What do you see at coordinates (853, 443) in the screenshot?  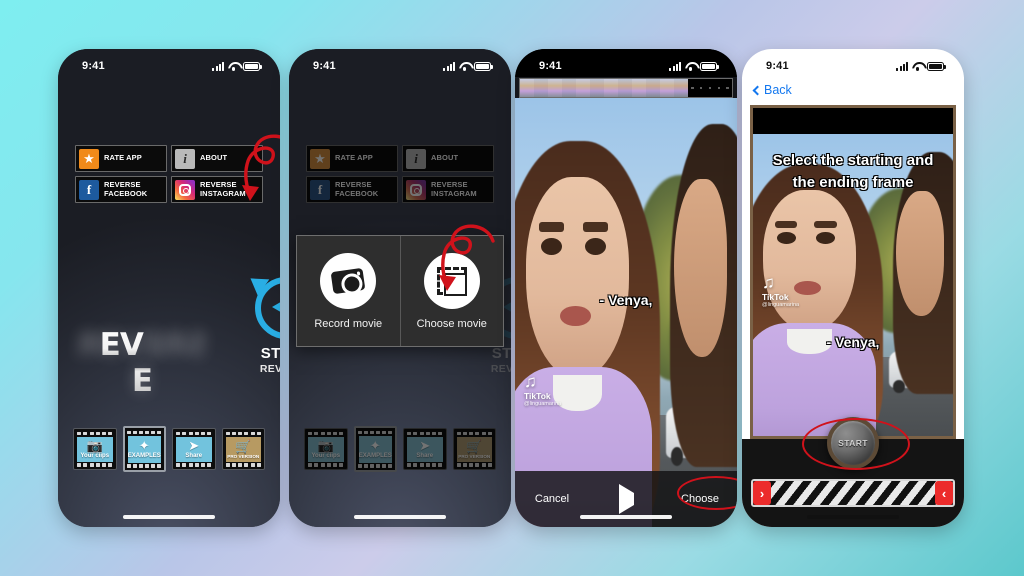 I see `start-button: START` at bounding box center [853, 443].